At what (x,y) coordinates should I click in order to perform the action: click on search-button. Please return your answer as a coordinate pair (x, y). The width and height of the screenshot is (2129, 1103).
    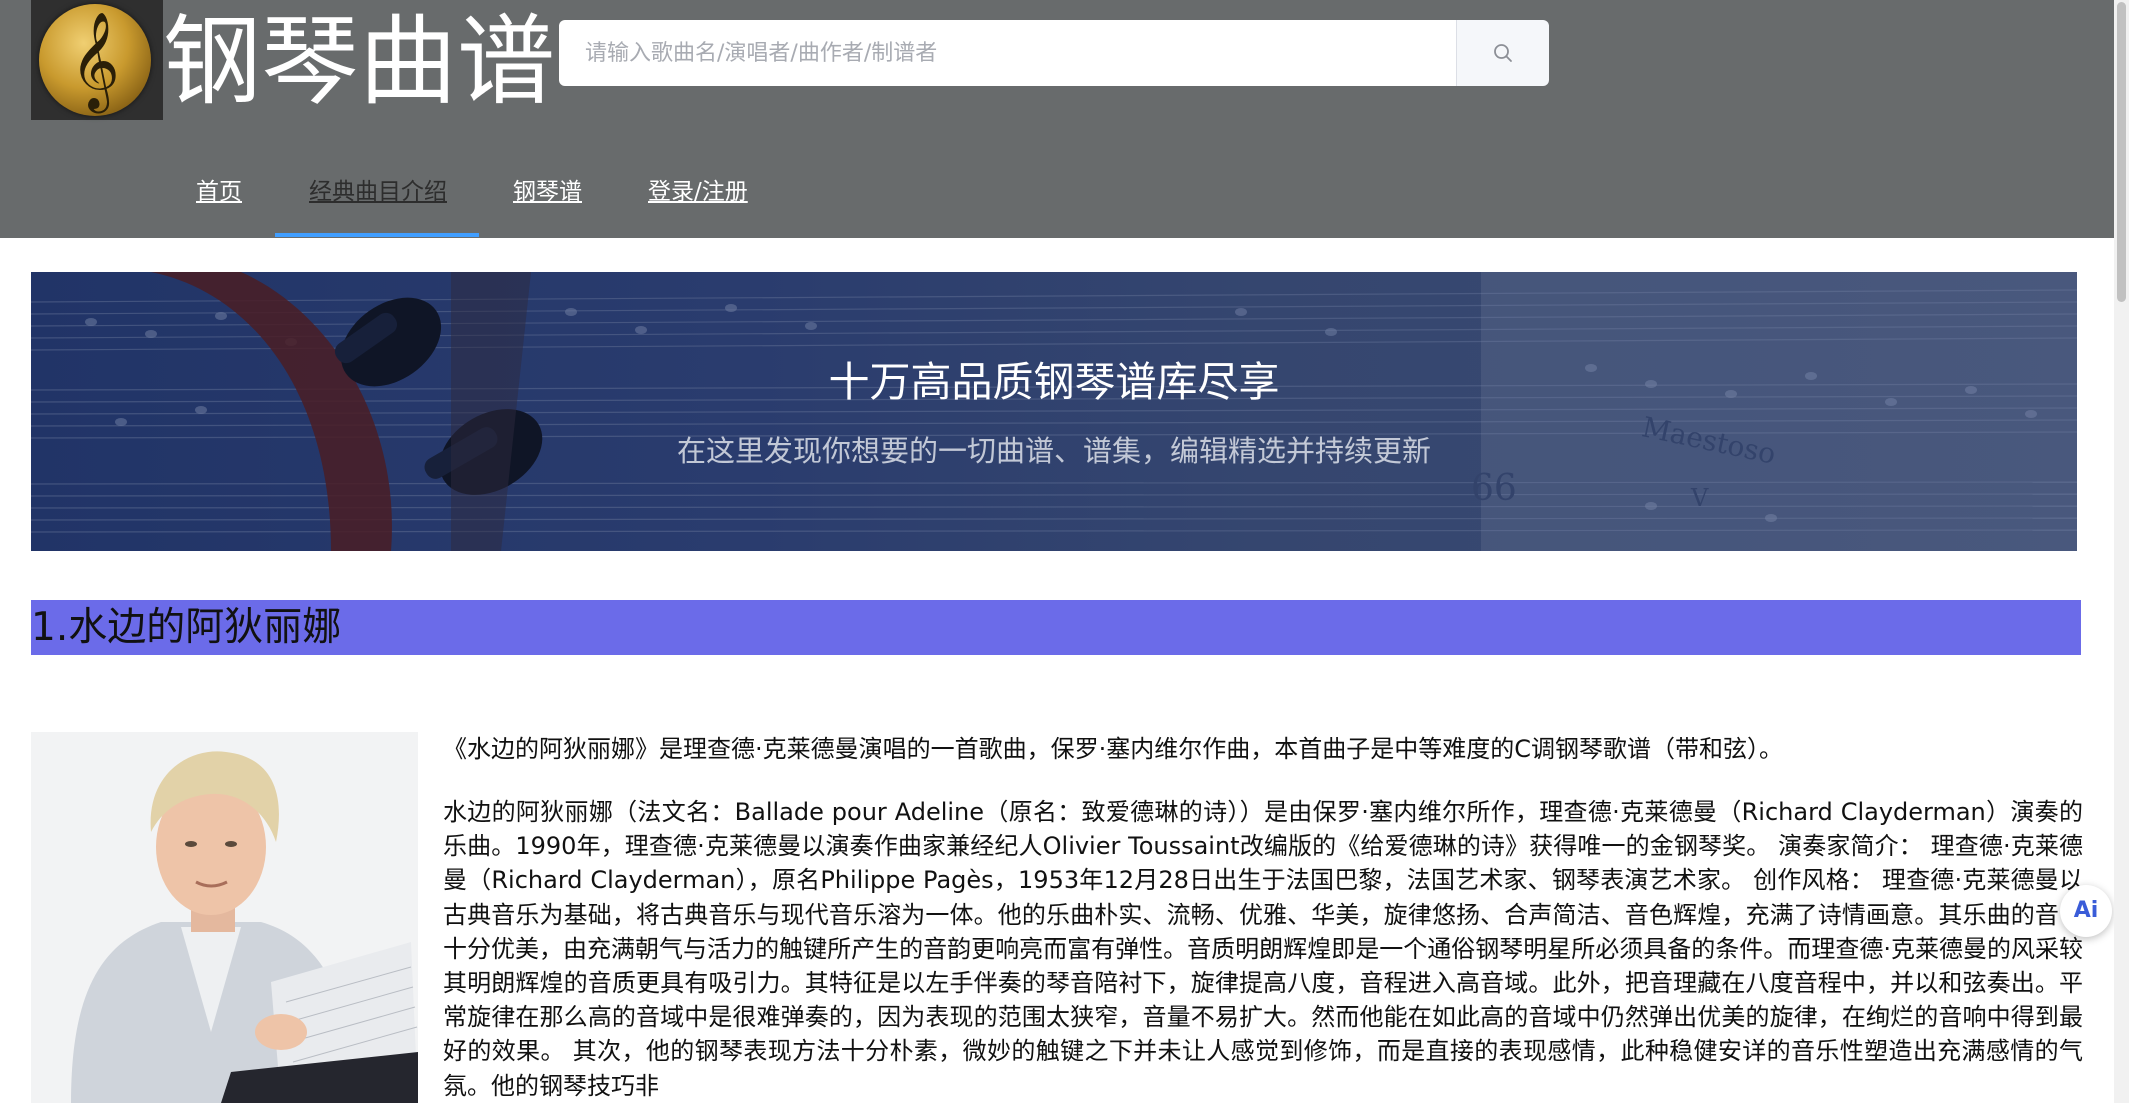
    Looking at the image, I should click on (1502, 53).